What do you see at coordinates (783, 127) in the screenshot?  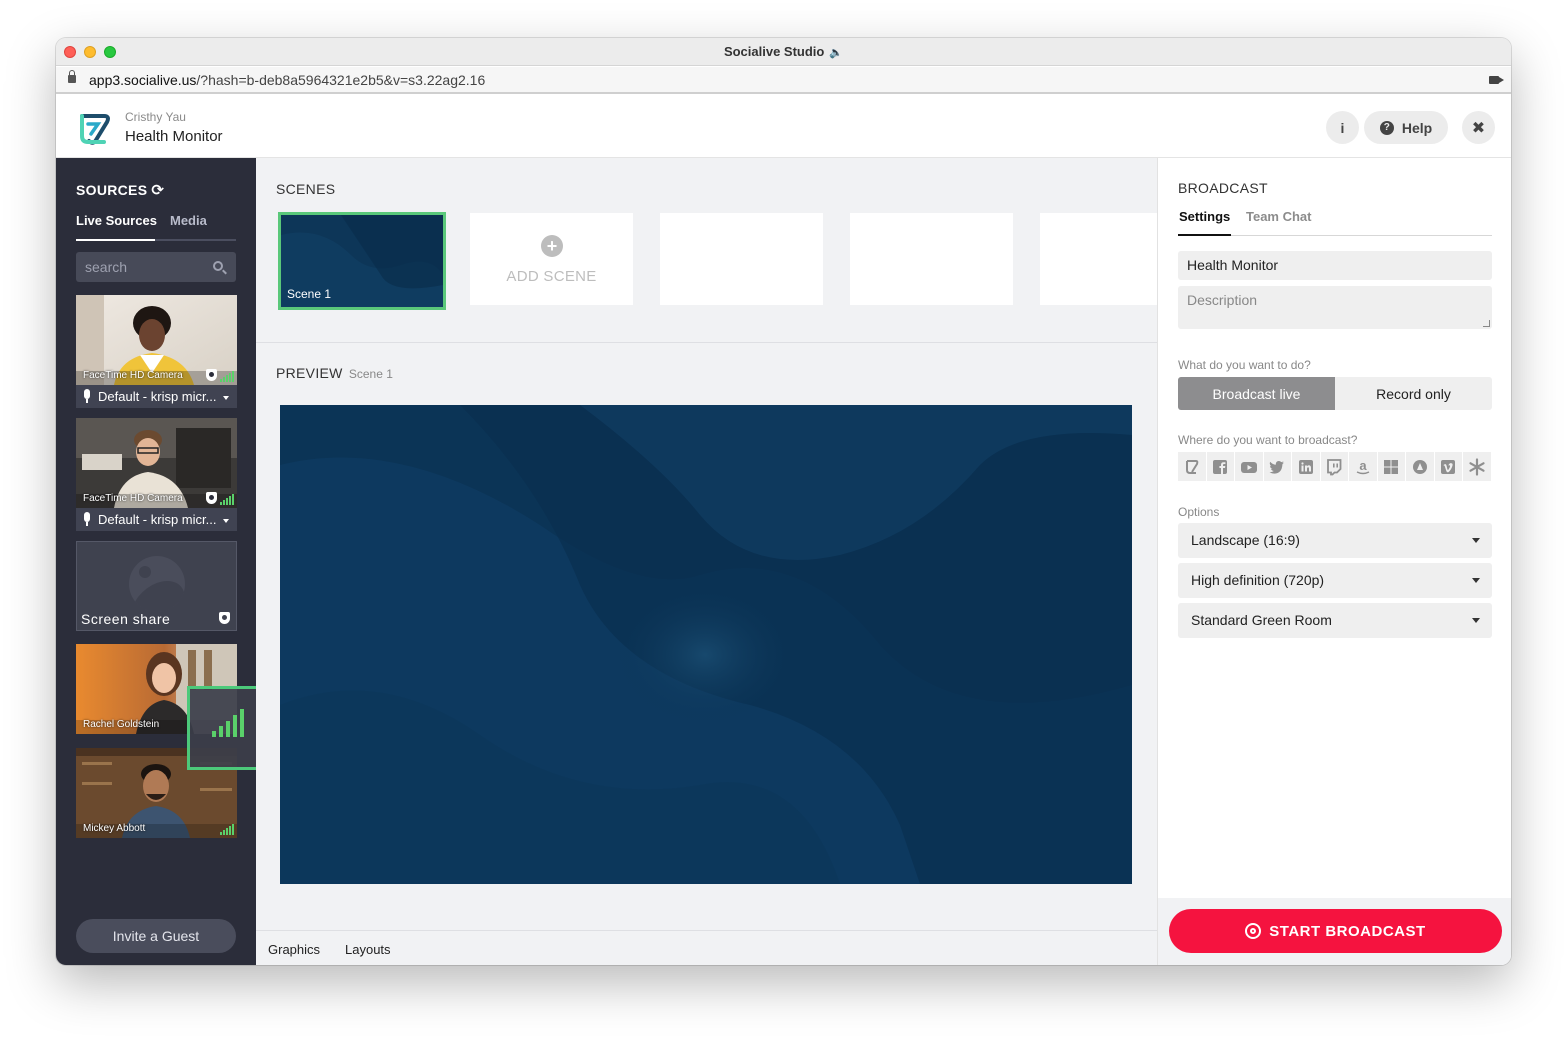 I see `app-header: Cristhy Yau Health Monitor i ? Help ✖` at bounding box center [783, 127].